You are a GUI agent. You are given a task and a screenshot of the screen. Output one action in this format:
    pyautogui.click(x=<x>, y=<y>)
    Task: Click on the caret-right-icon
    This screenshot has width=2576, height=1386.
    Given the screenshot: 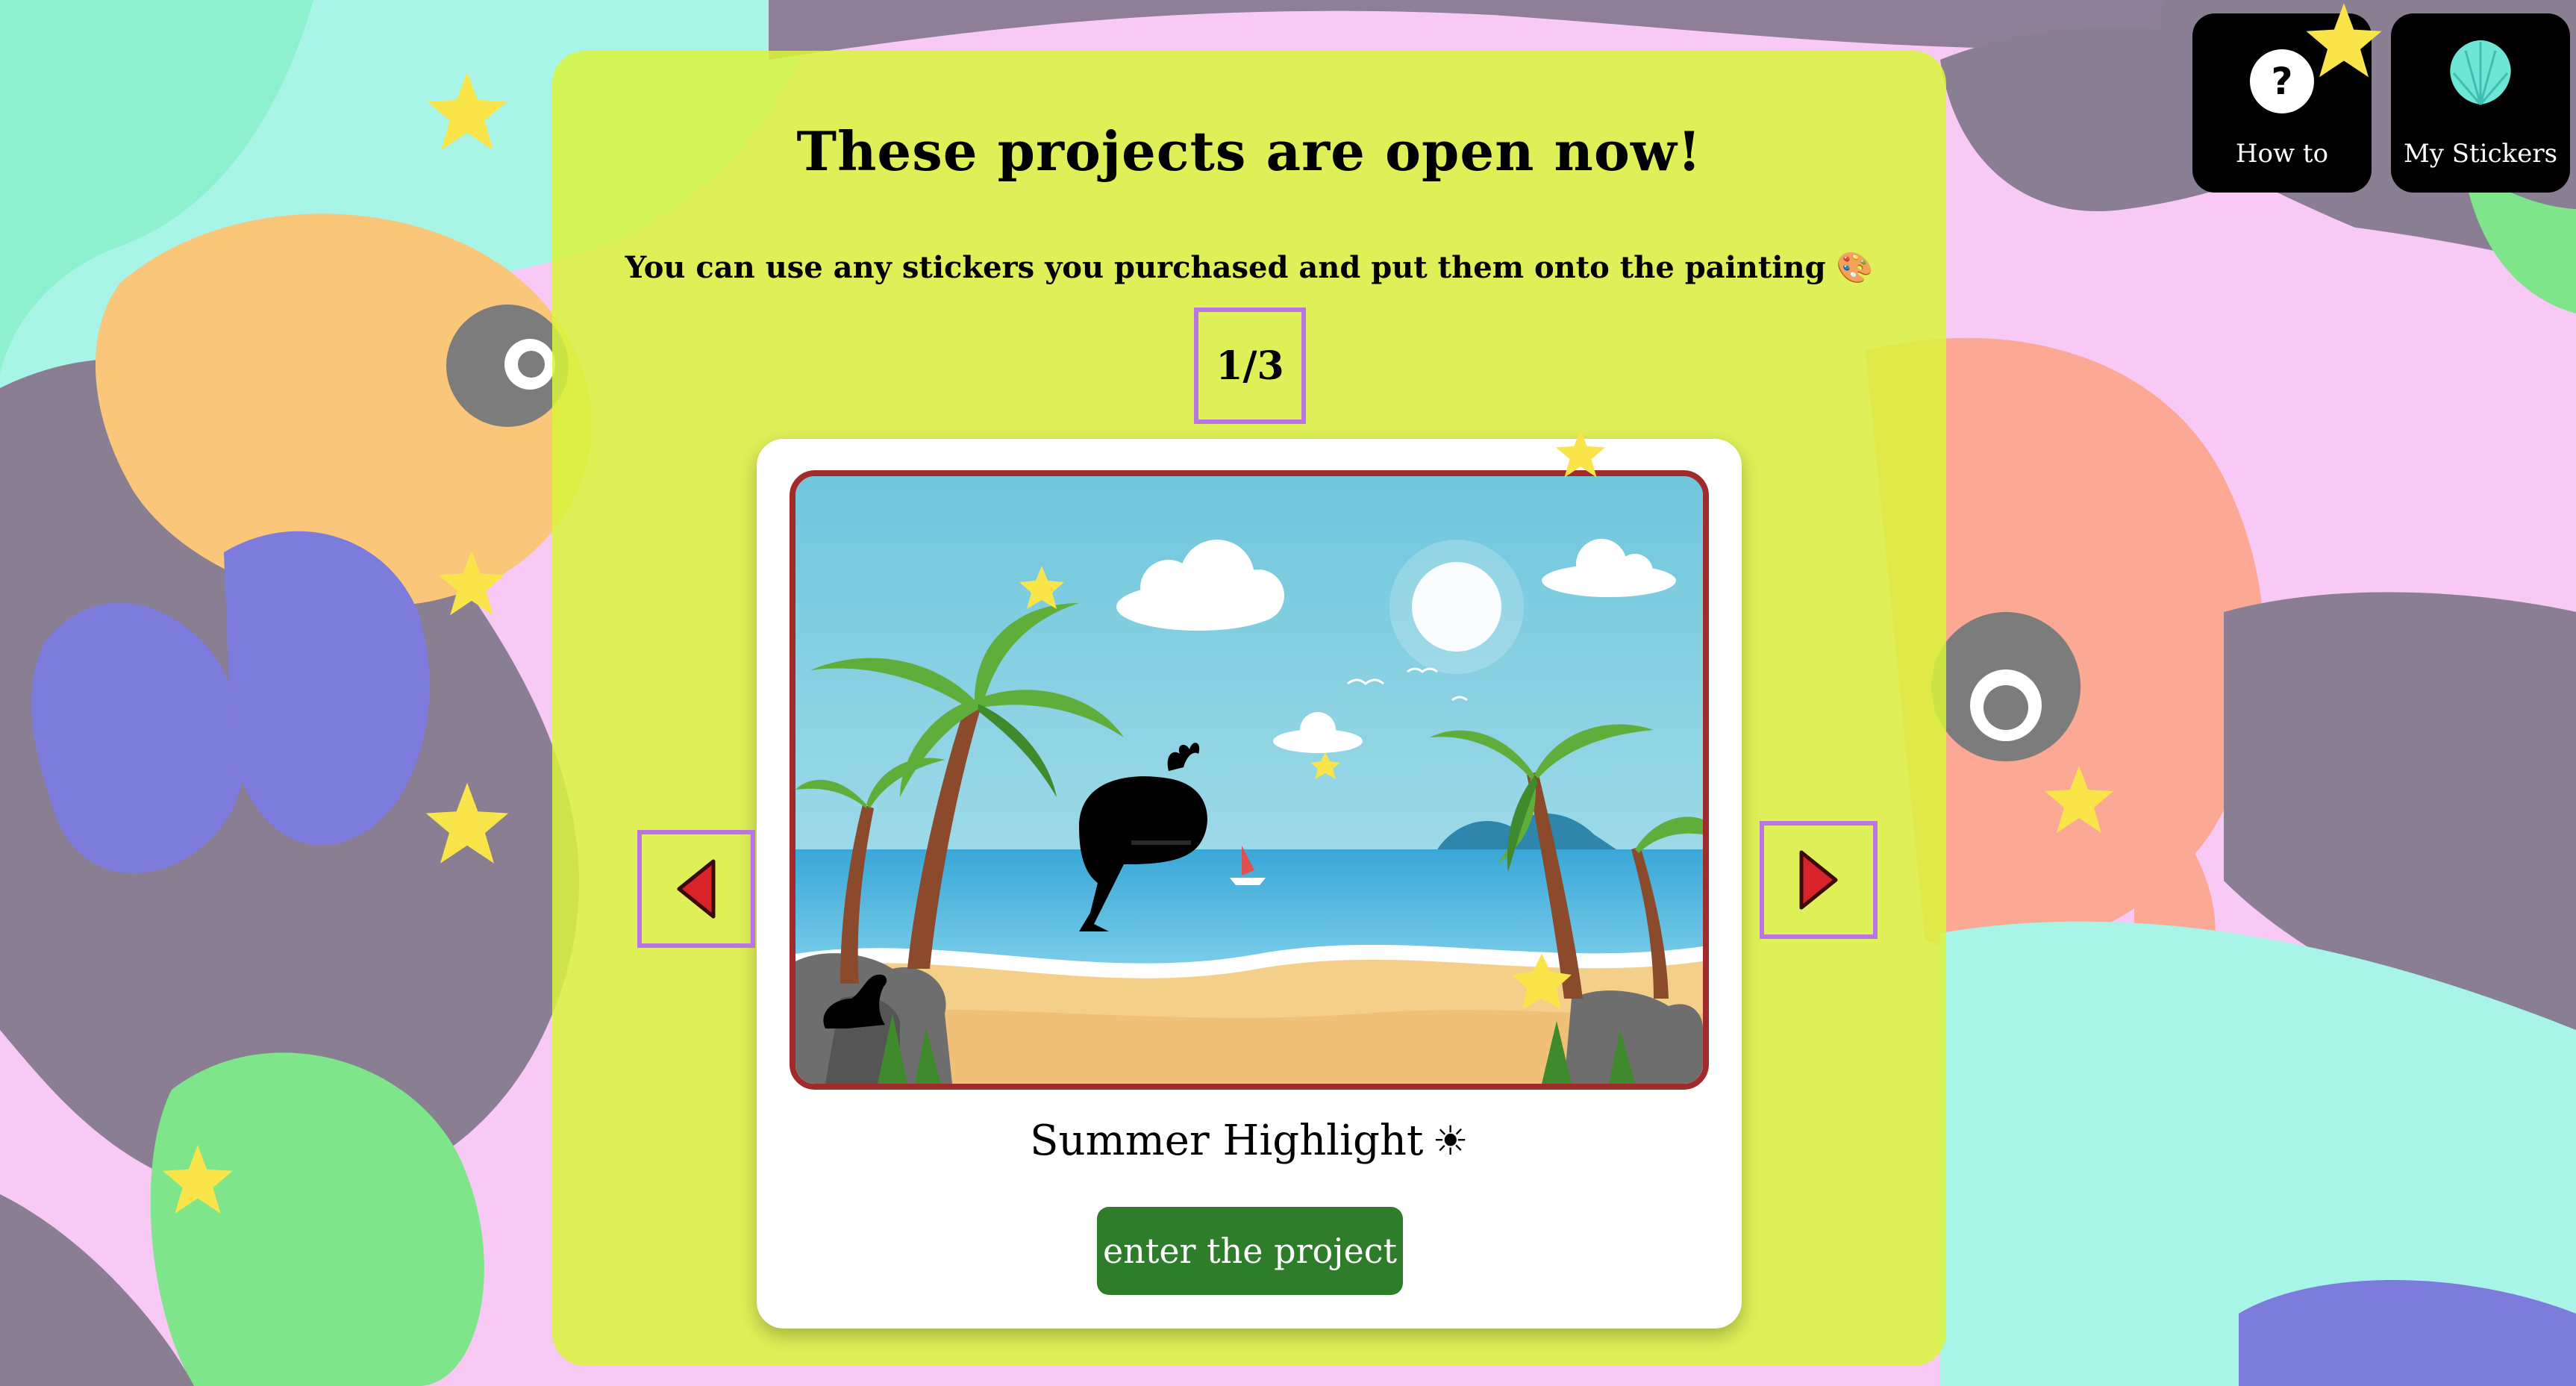 What is the action you would take?
    pyautogui.click(x=1818, y=880)
    